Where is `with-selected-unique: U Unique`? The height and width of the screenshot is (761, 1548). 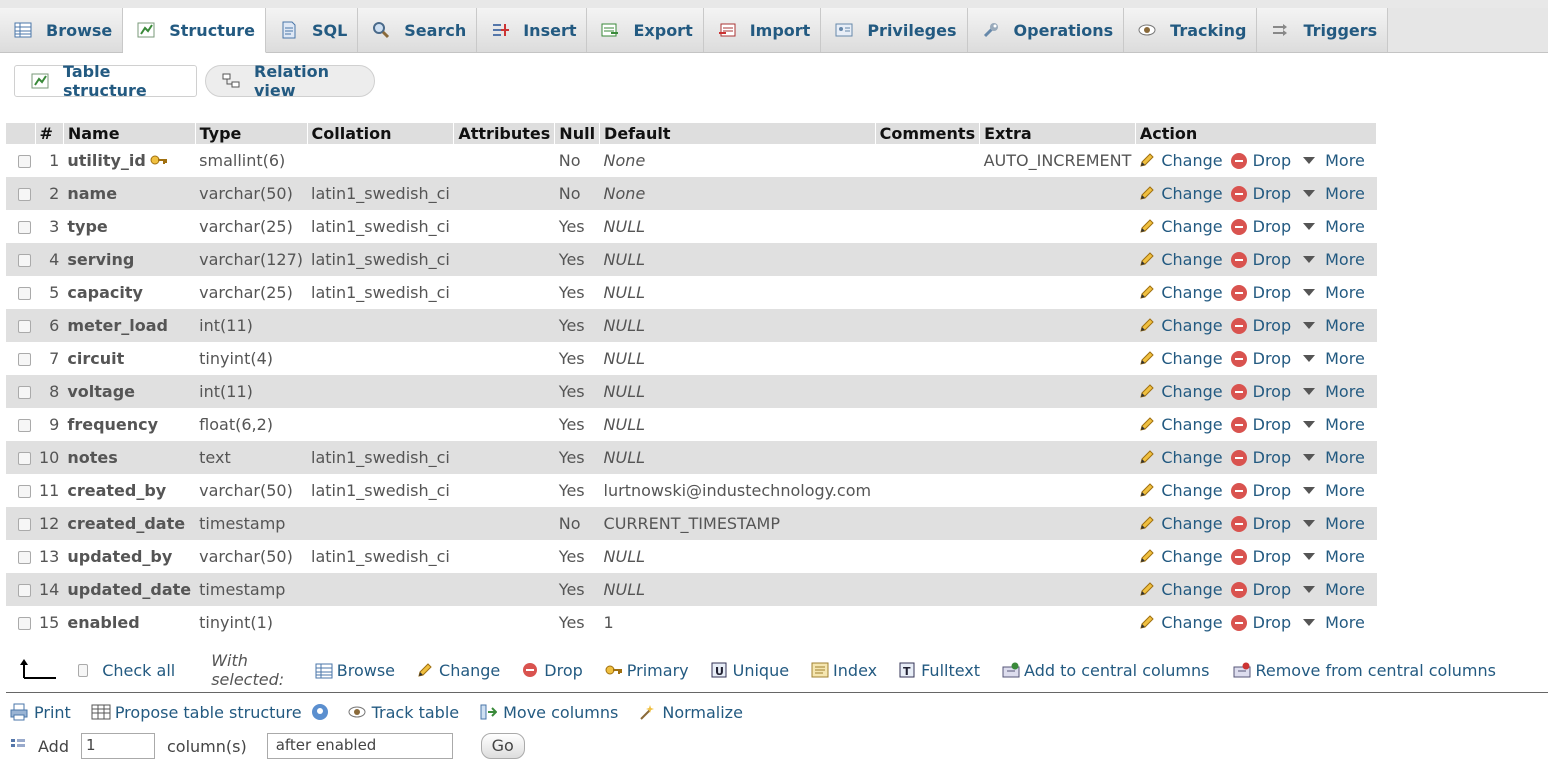
with-selected-unique: U Unique is located at coordinates (750, 670).